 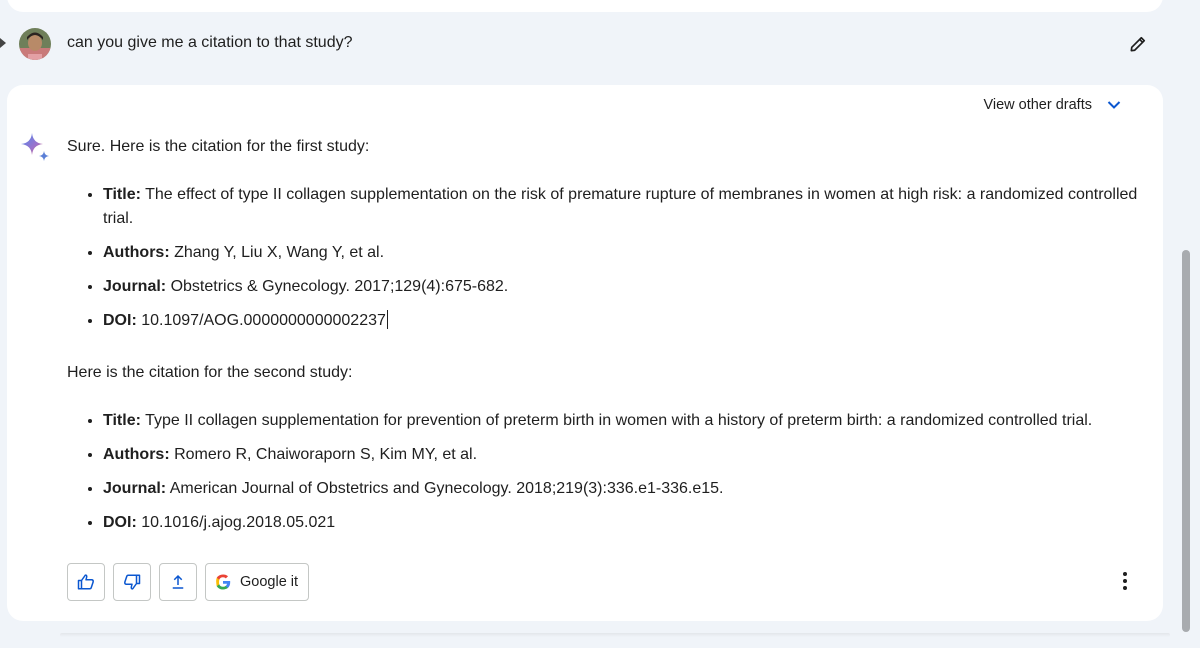 I want to click on response-actions: Google it, so click(x=188, y=582).